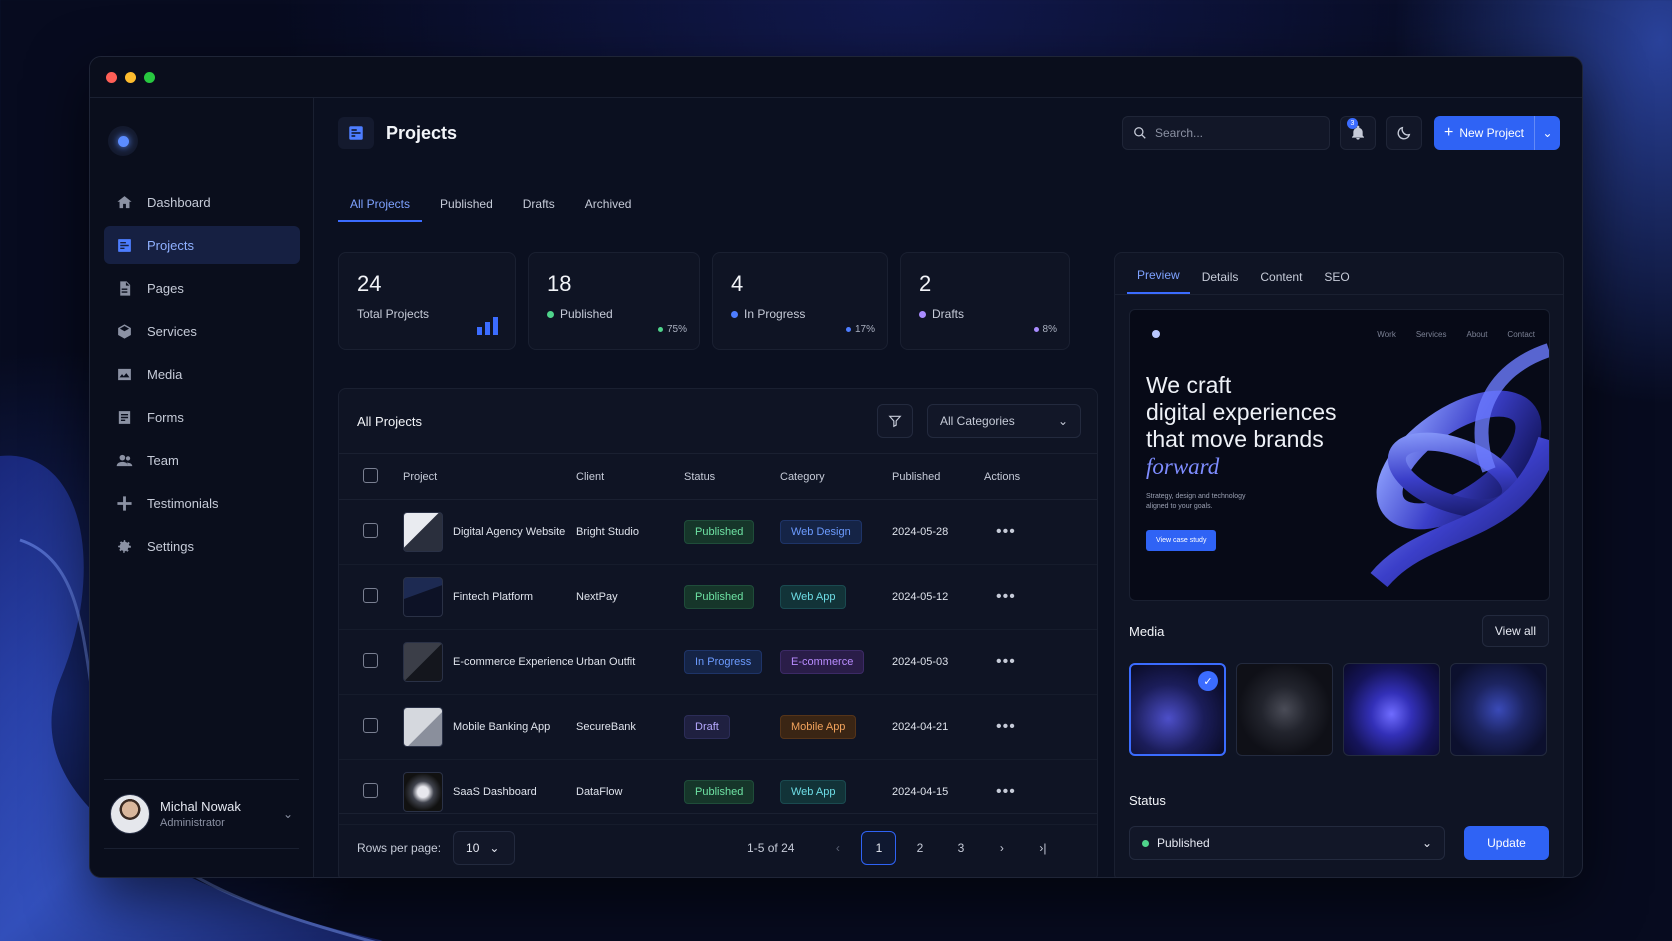  I want to click on sidebar-item-projects: Projects, so click(202, 245).